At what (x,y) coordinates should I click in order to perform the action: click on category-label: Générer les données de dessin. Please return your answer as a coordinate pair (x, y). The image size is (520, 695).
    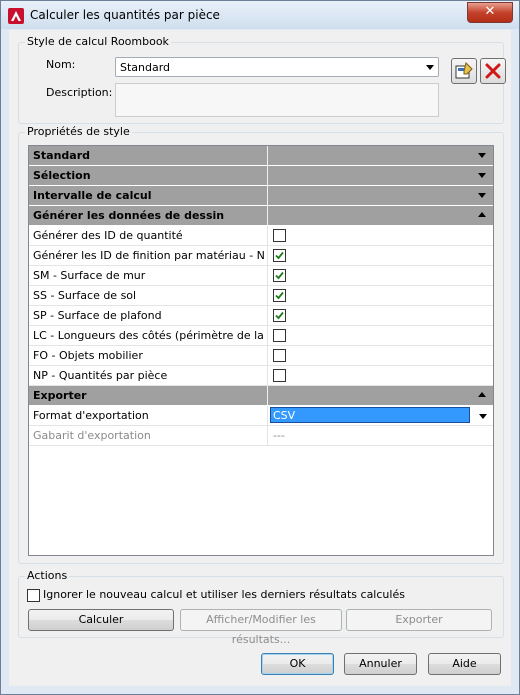
    Looking at the image, I should click on (129, 215).